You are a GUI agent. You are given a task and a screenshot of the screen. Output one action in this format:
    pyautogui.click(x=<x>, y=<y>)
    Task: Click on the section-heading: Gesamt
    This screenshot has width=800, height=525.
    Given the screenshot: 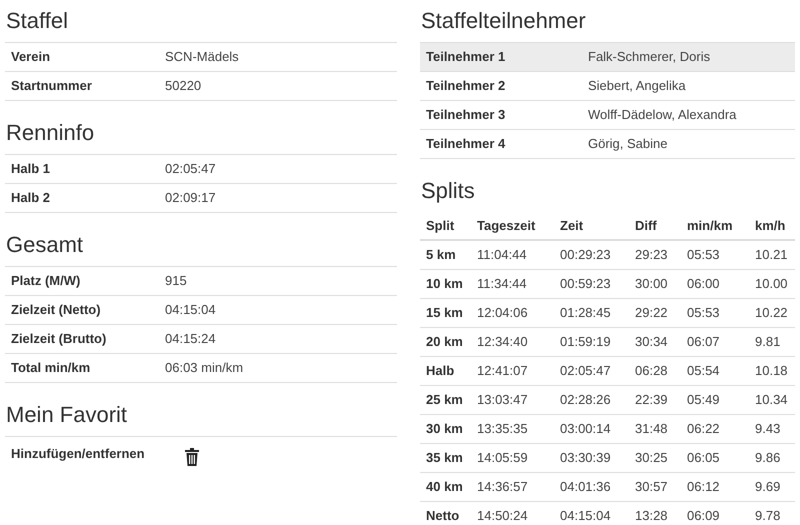 What is the action you would take?
    pyautogui.click(x=44, y=245)
    